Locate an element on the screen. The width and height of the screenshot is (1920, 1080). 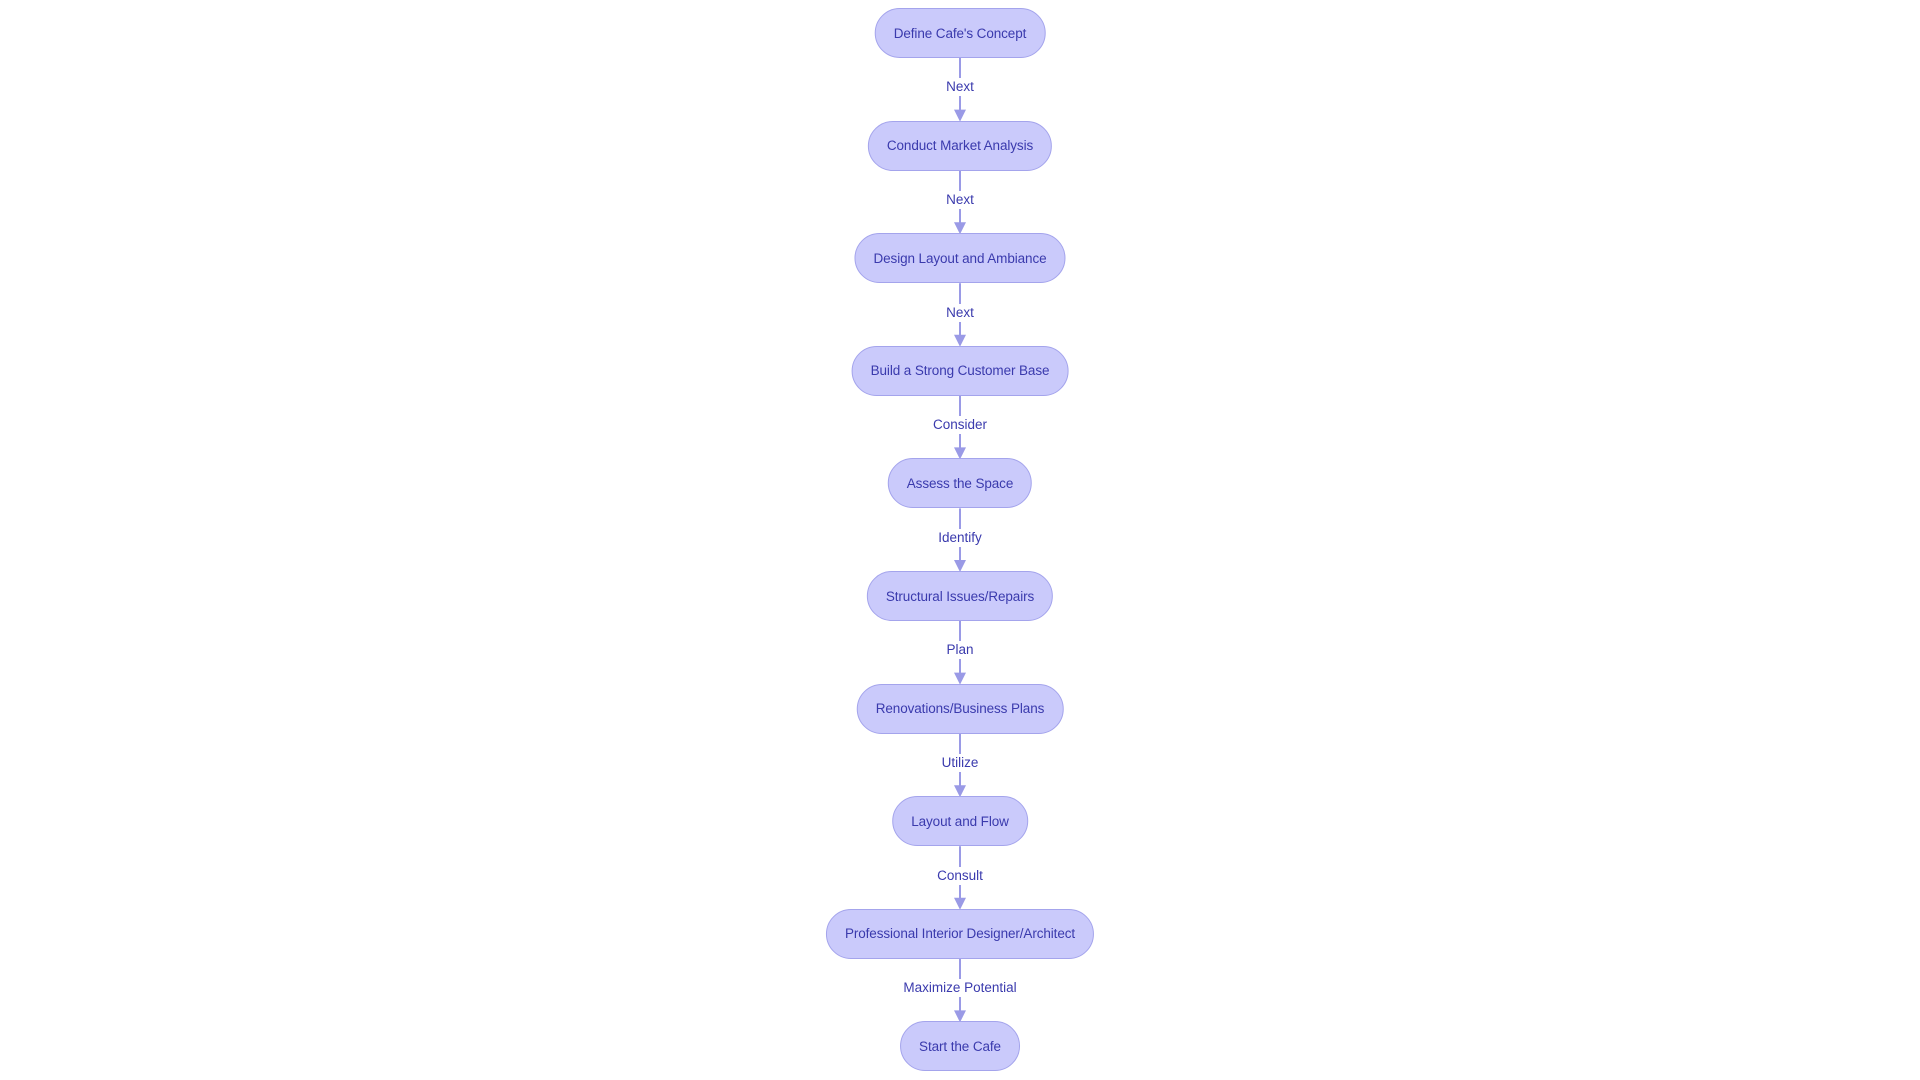
node-renovations-business-plans: Renovations/Business Plans is located at coordinates (960, 708).